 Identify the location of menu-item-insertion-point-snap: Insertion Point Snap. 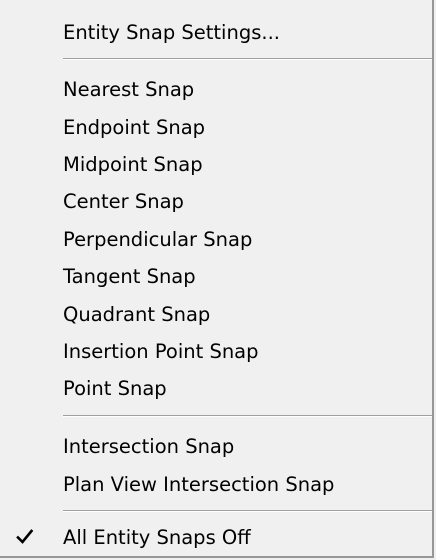
(216, 351).